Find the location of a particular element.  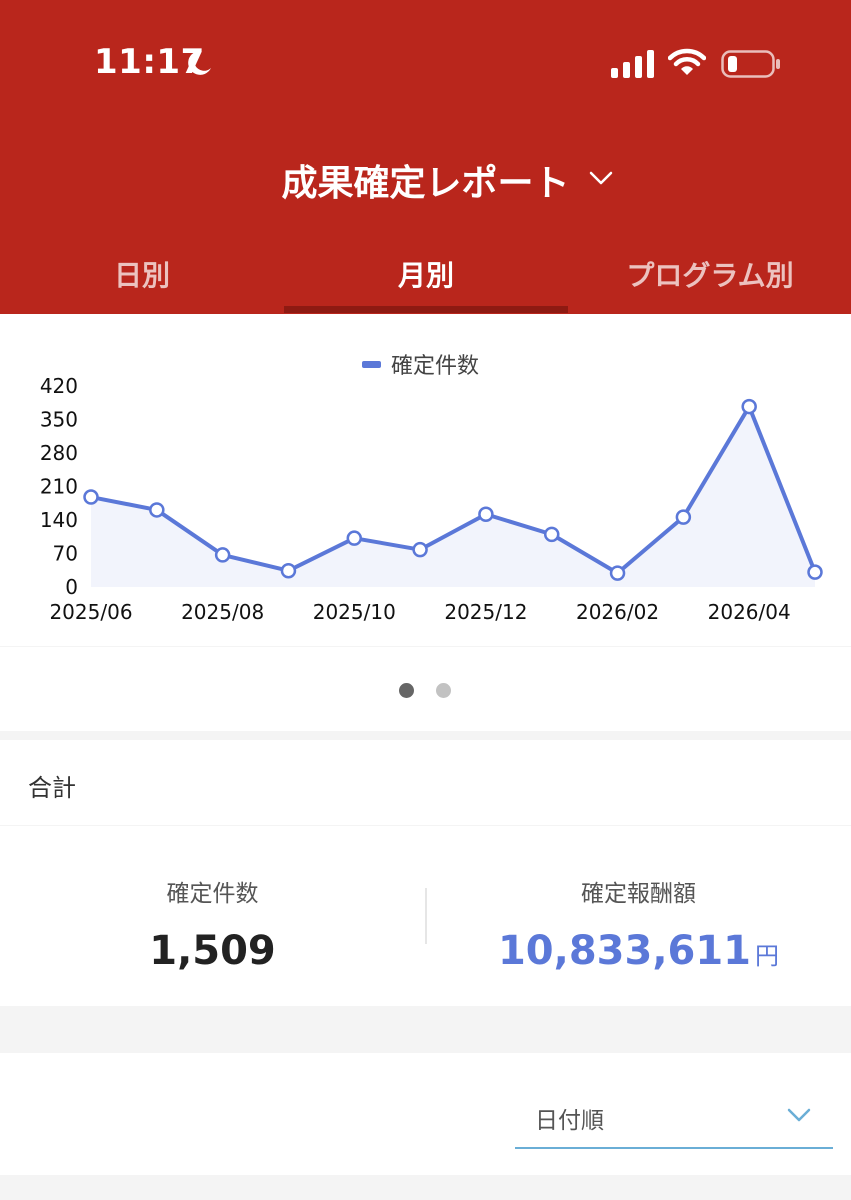

confirmed-count-value: 1,509 is located at coordinates (212, 951).